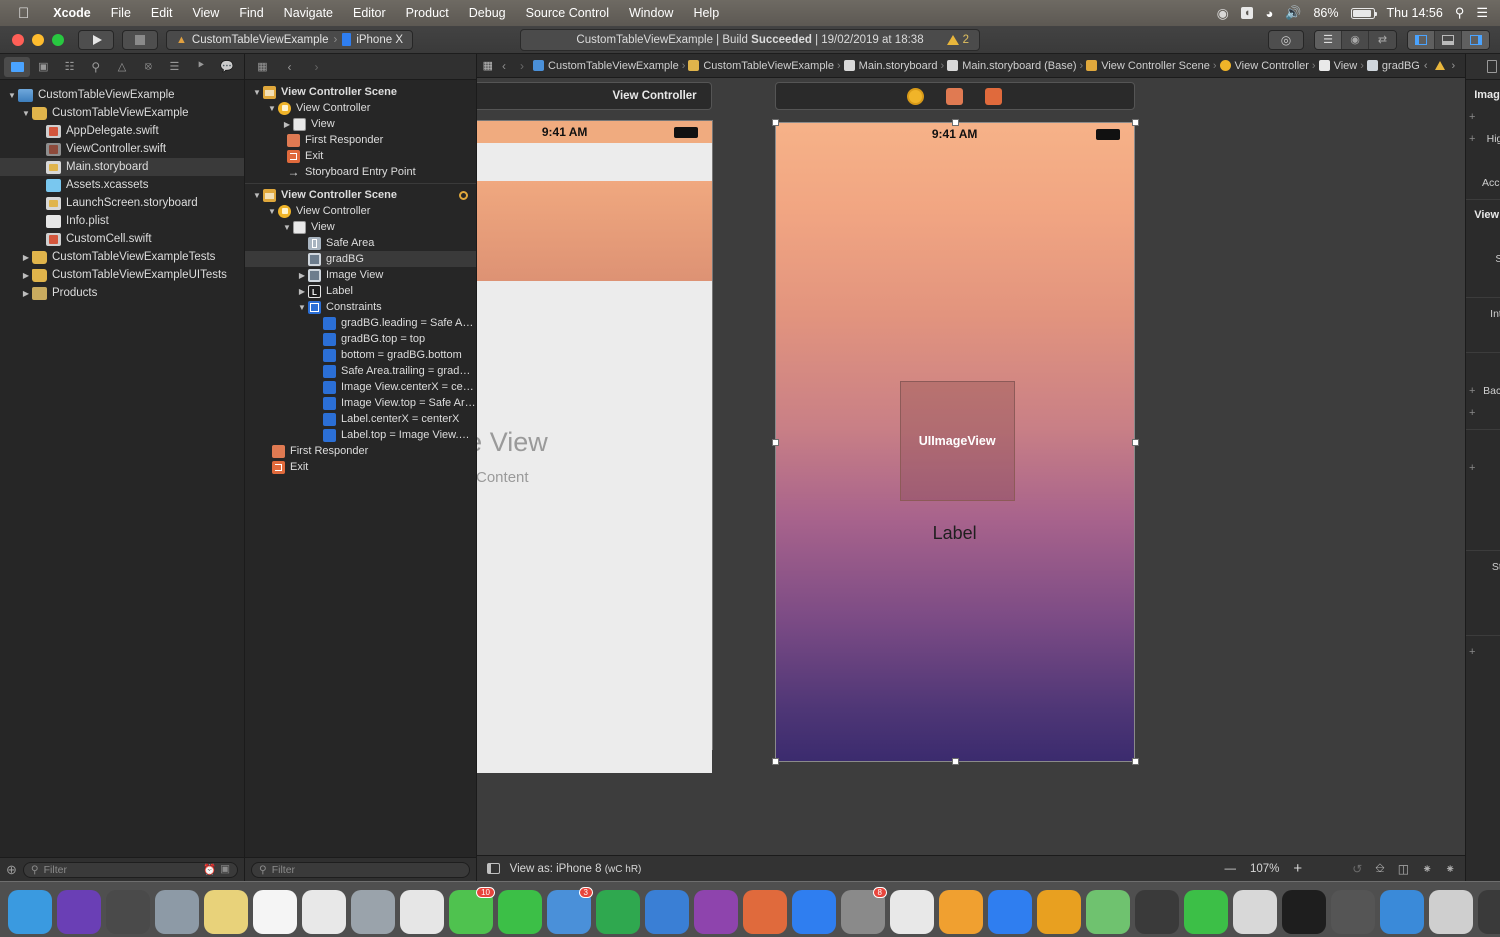  I want to click on dock-item-mail-app, so click(177, 912).